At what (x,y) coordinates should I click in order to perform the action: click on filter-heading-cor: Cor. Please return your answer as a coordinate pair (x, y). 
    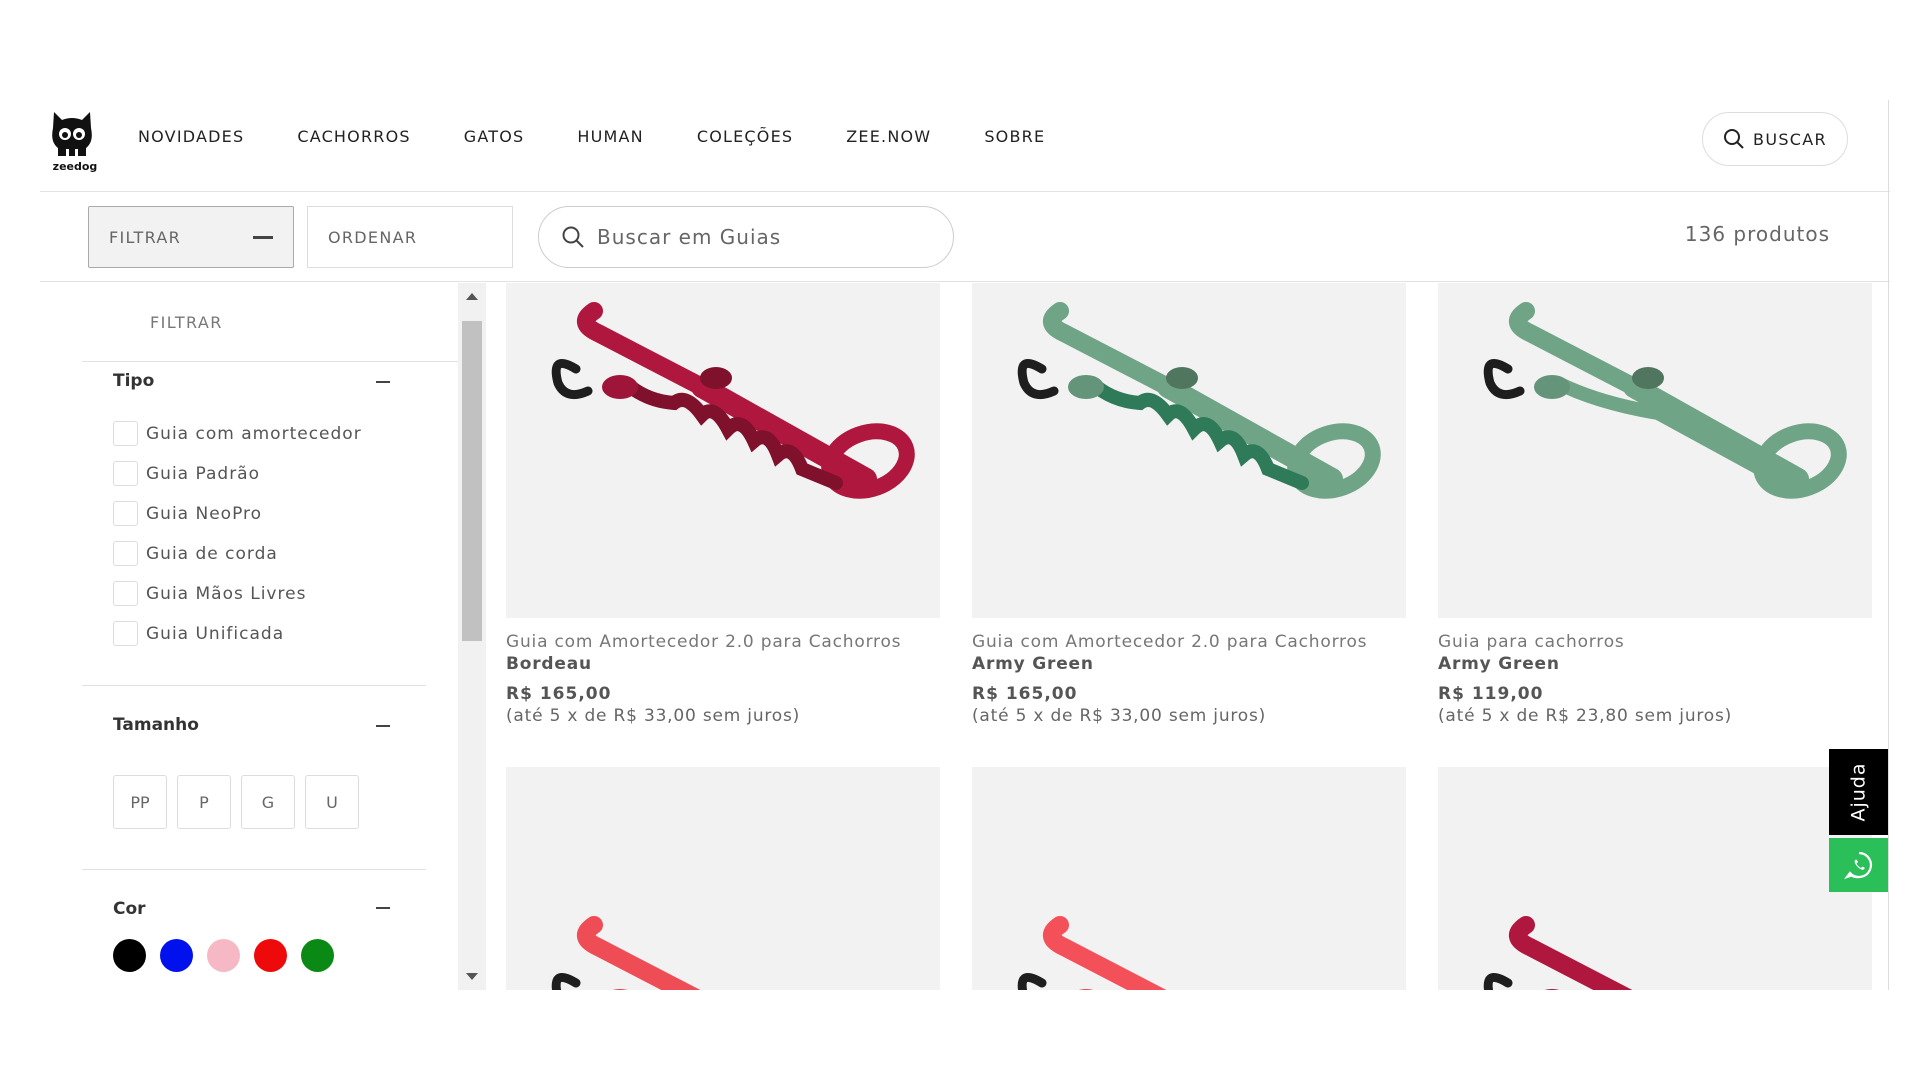
    Looking at the image, I should click on (129, 909).